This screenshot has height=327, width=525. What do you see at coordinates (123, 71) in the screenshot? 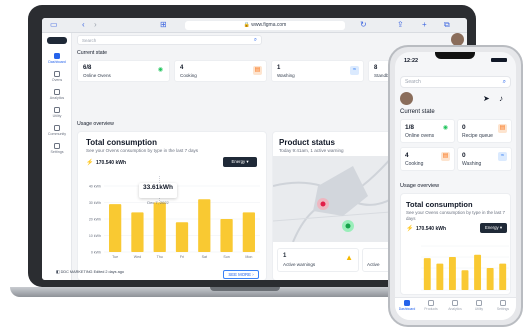
I see `state-card-online: 6/8 Online Ovens ◉` at bounding box center [123, 71].